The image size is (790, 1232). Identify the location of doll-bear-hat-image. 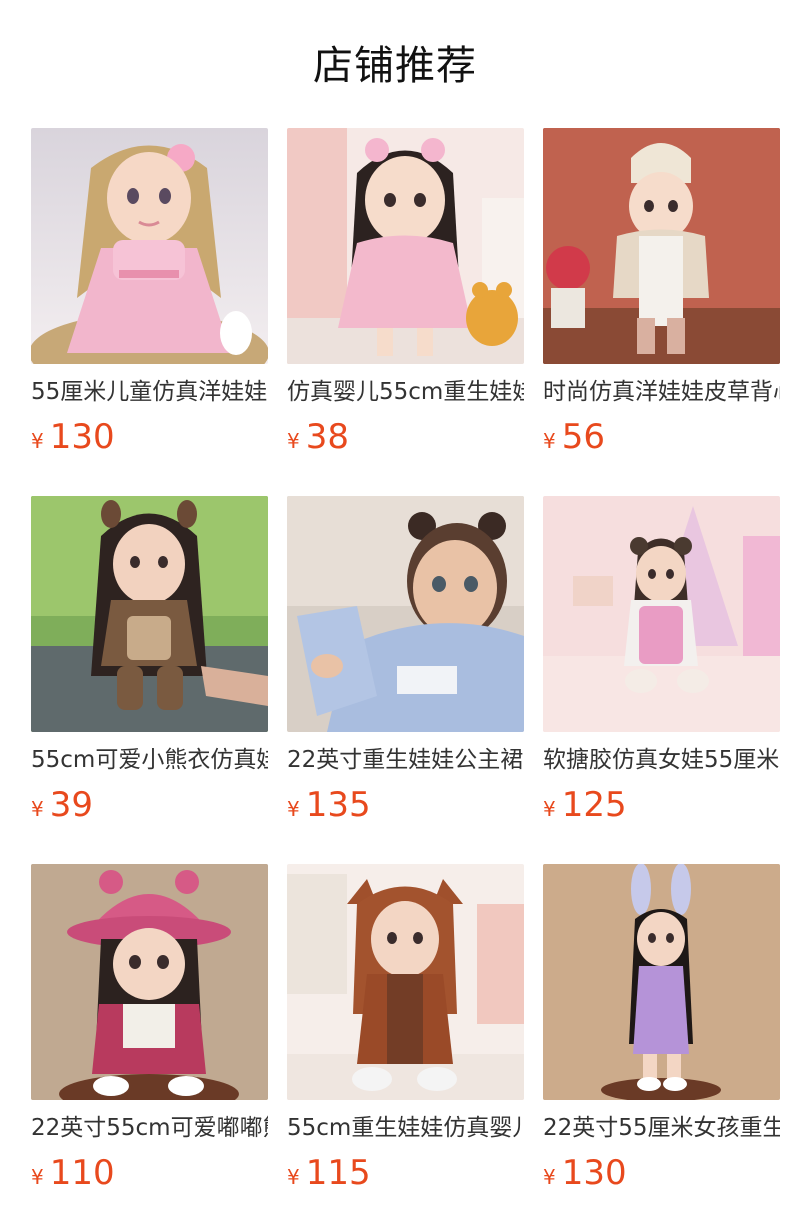
(149, 982).